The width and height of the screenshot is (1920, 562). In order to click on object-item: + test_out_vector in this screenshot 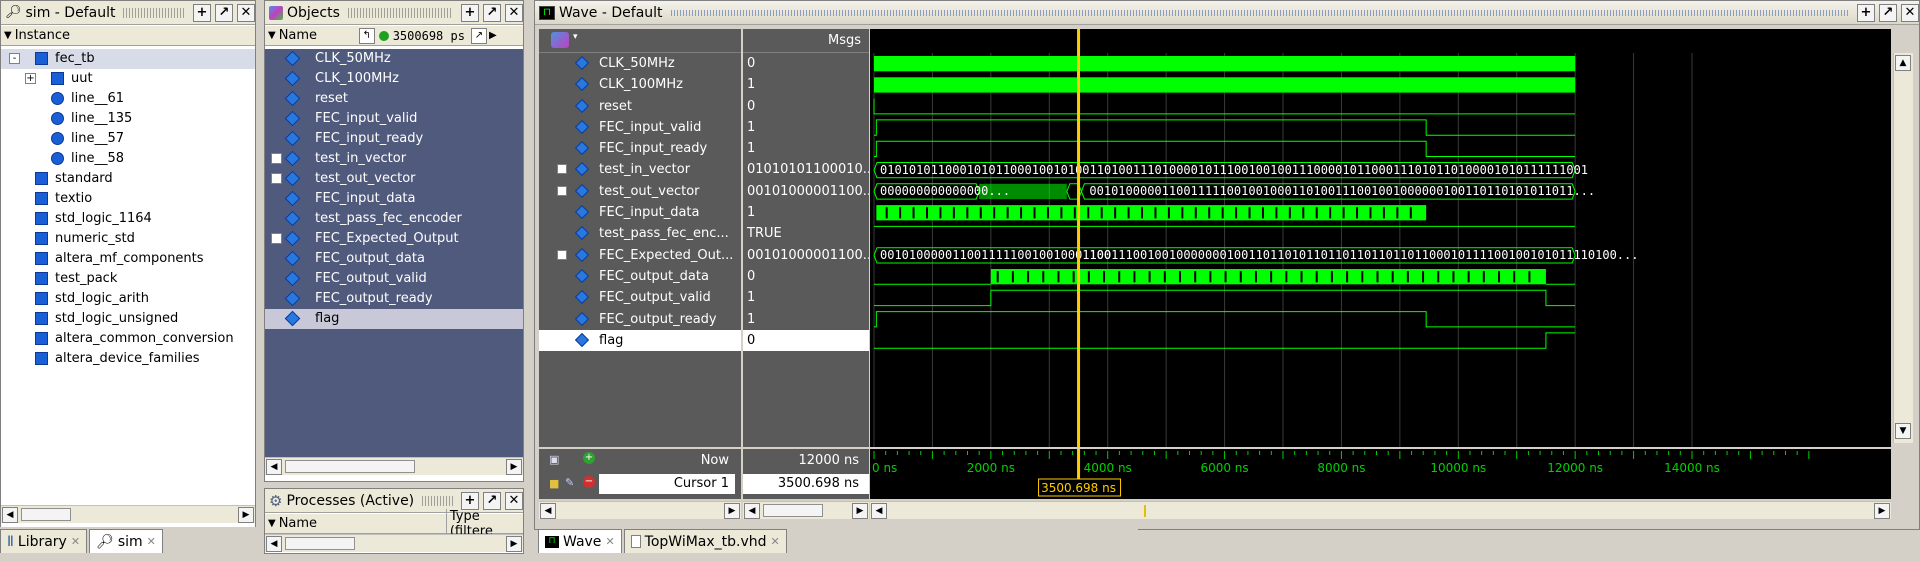, I will do `click(394, 179)`.